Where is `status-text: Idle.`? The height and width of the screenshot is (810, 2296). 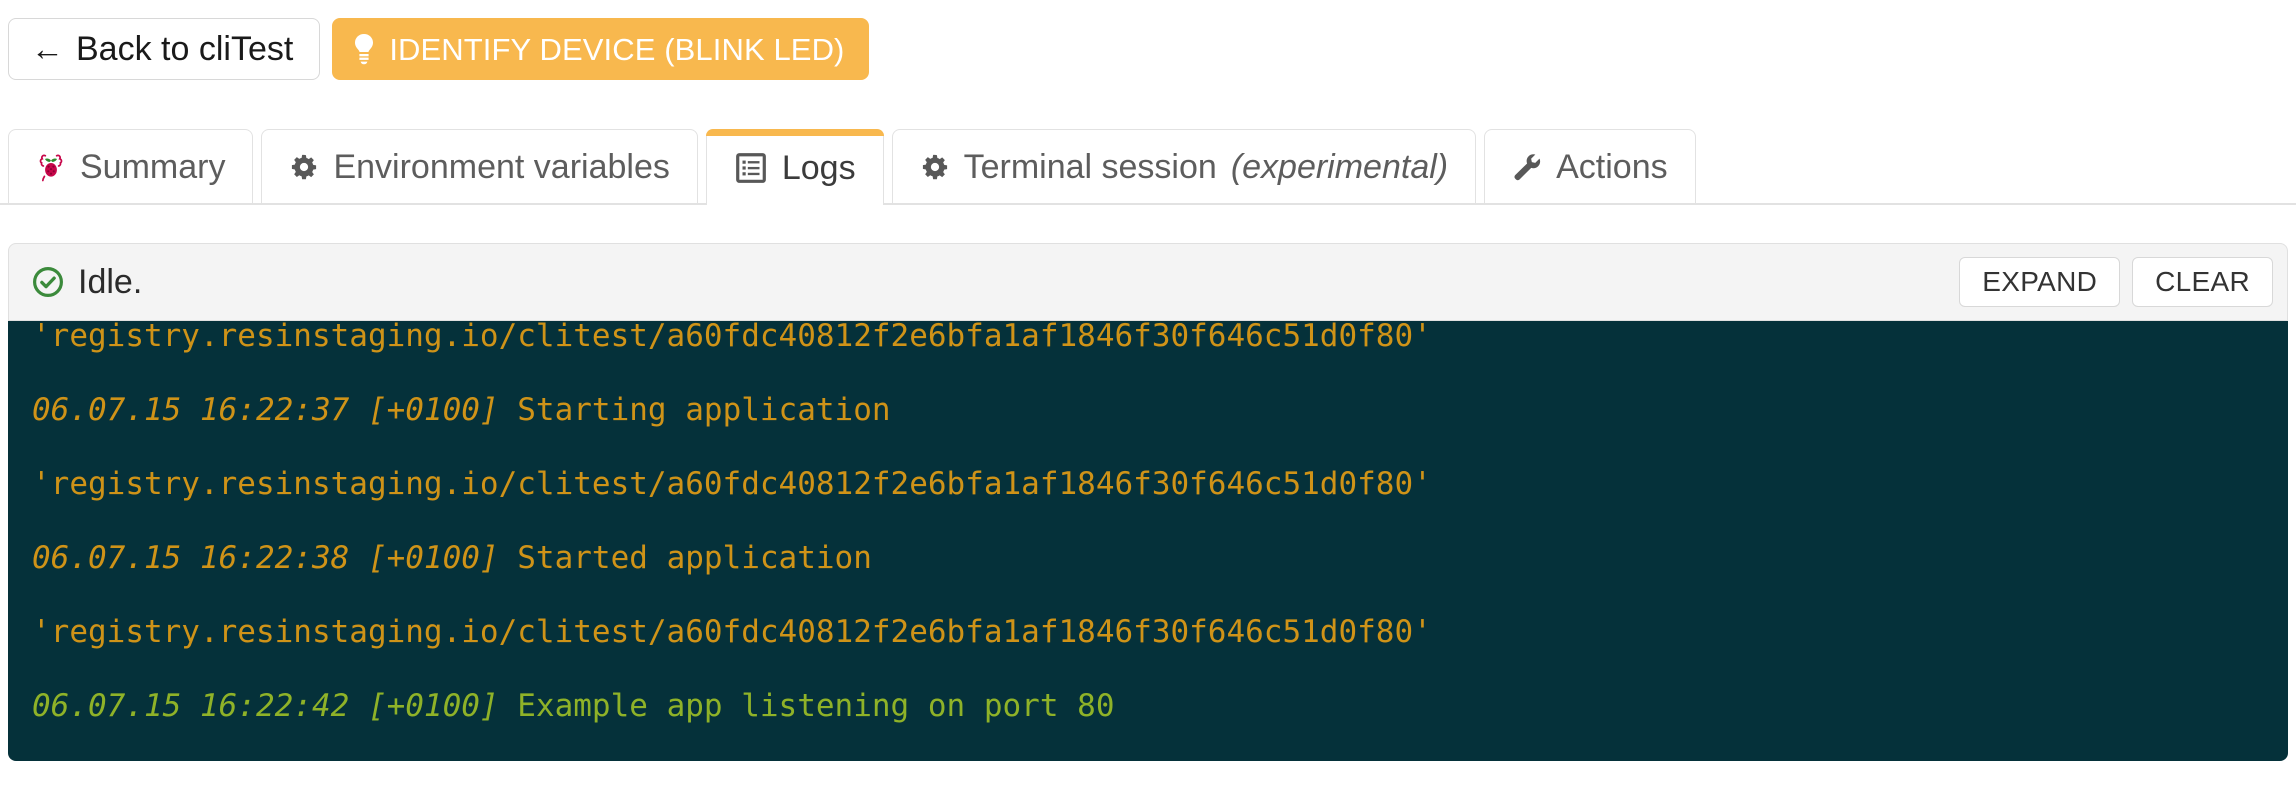 status-text: Idle. is located at coordinates (110, 282).